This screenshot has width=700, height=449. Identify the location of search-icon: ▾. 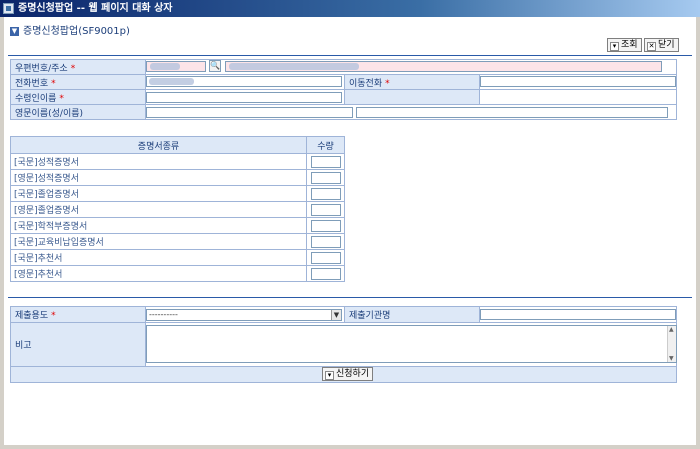
(614, 46).